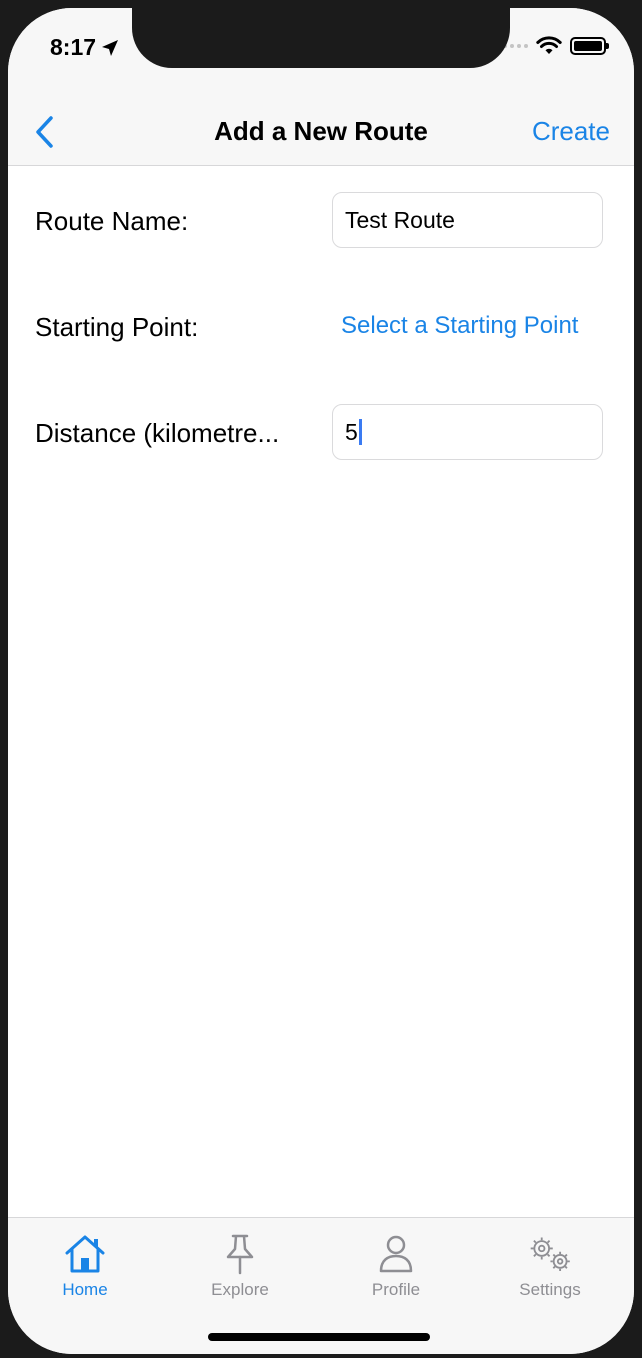 The height and width of the screenshot is (1358, 642). Describe the element at coordinates (240, 1289) in the screenshot. I see `tab-explore-label: Explore` at that location.